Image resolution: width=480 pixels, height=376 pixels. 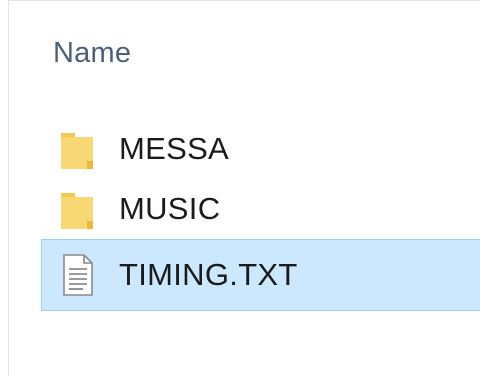 I want to click on file-name: TIMING.TXT, so click(x=208, y=274).